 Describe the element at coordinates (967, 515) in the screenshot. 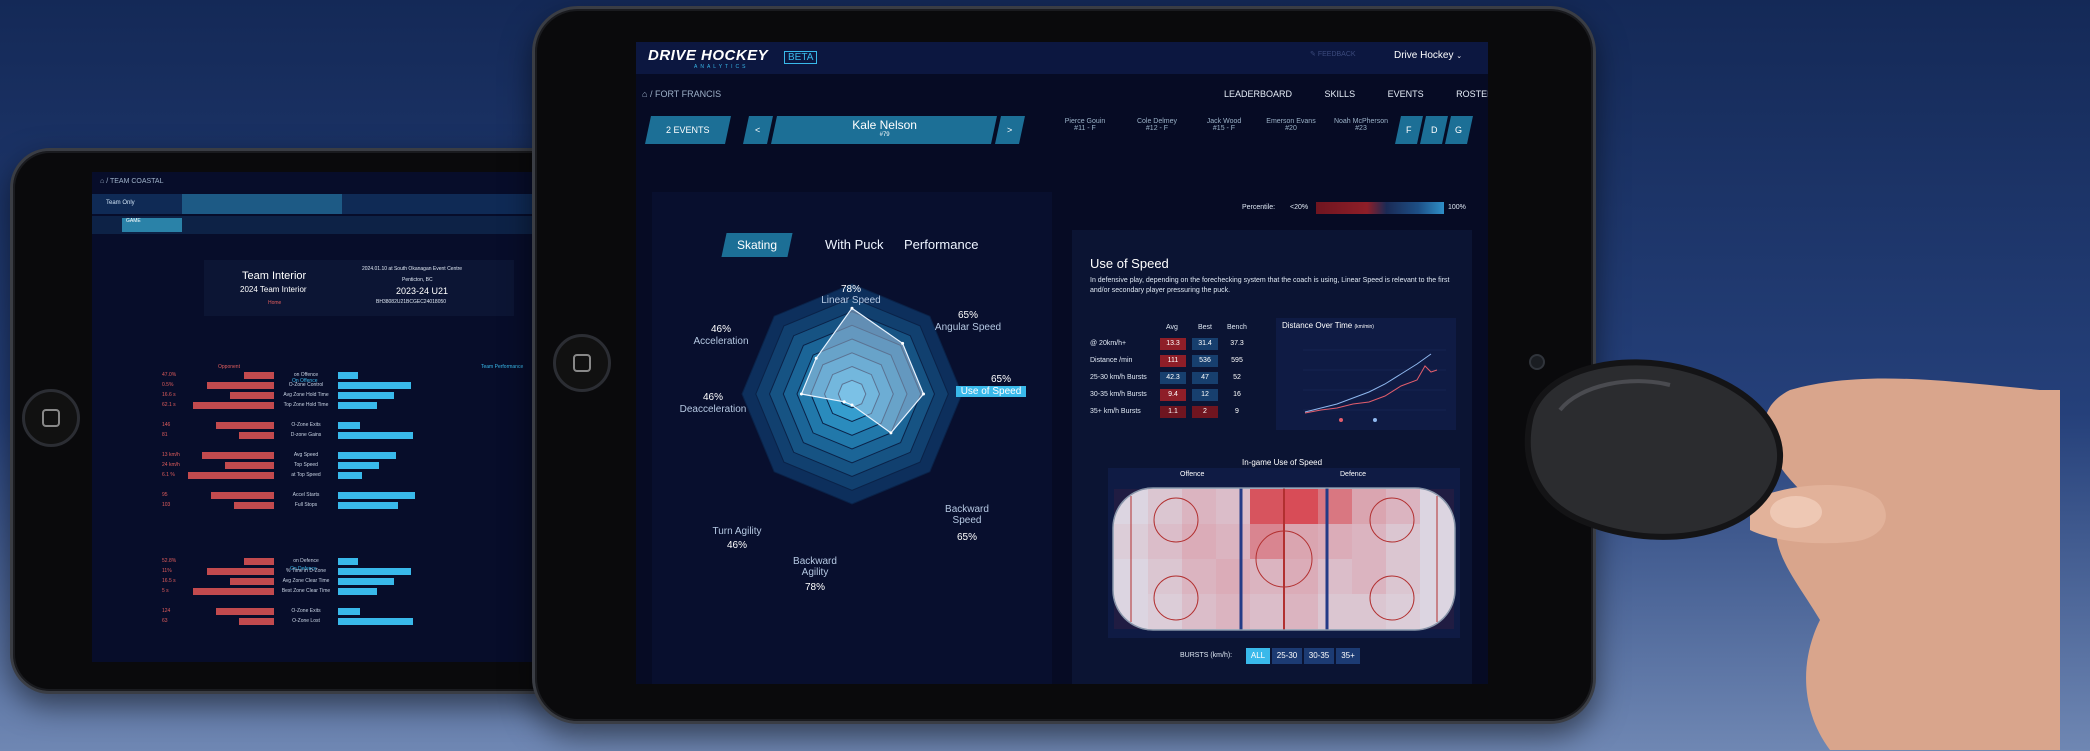

I see `radar-axis-label: Backward Speed` at that location.